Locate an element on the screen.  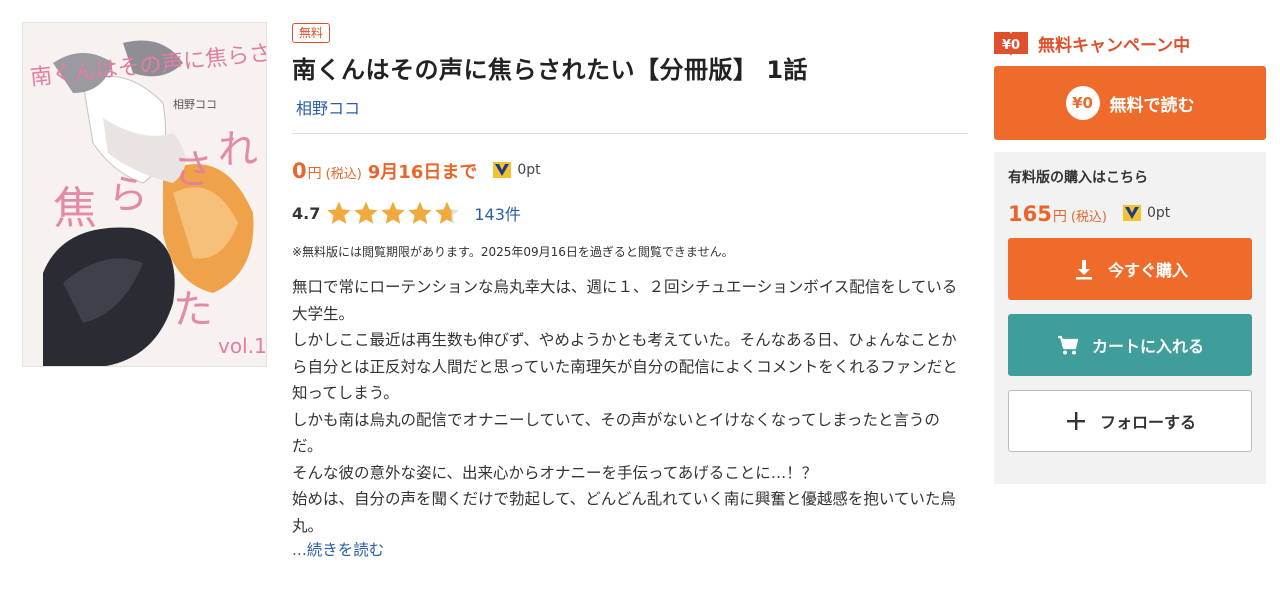
svg-text: れ is located at coordinates (238, 150).